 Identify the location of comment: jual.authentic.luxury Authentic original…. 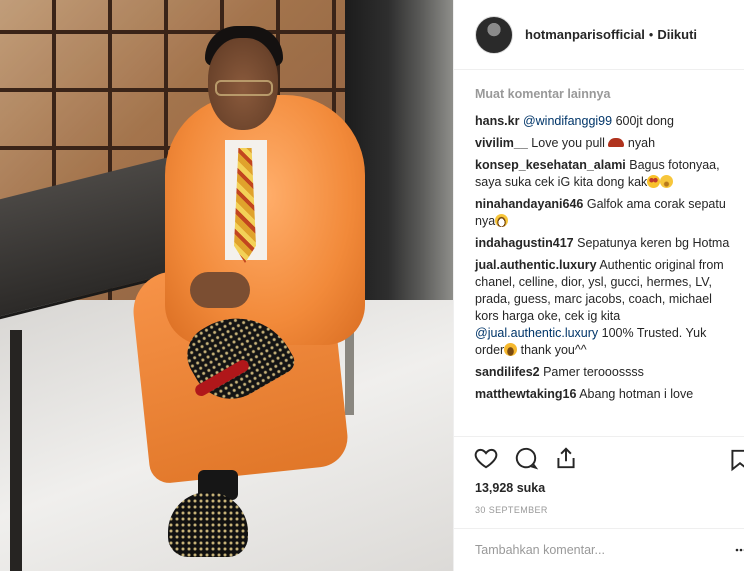
(606, 308).